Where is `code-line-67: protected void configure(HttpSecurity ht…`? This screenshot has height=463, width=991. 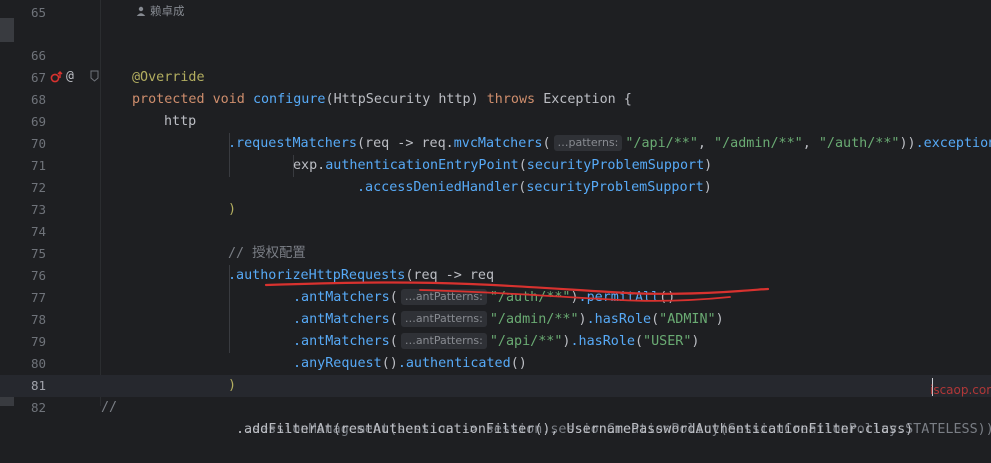 code-line-67: protected void configure(HttpSecurity ht… is located at coordinates (546, 87).